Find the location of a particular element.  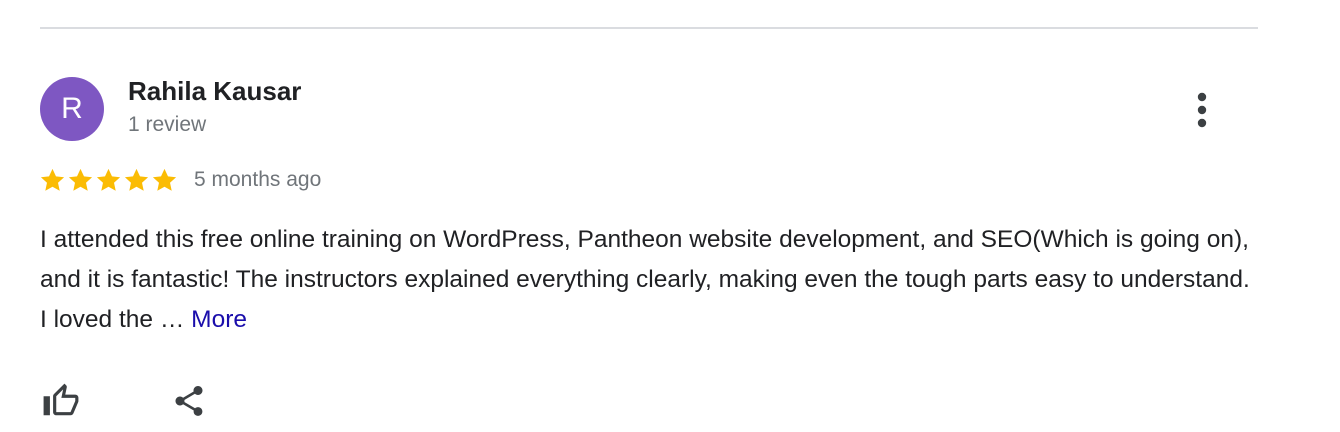

share-button is located at coordinates (189, 401).